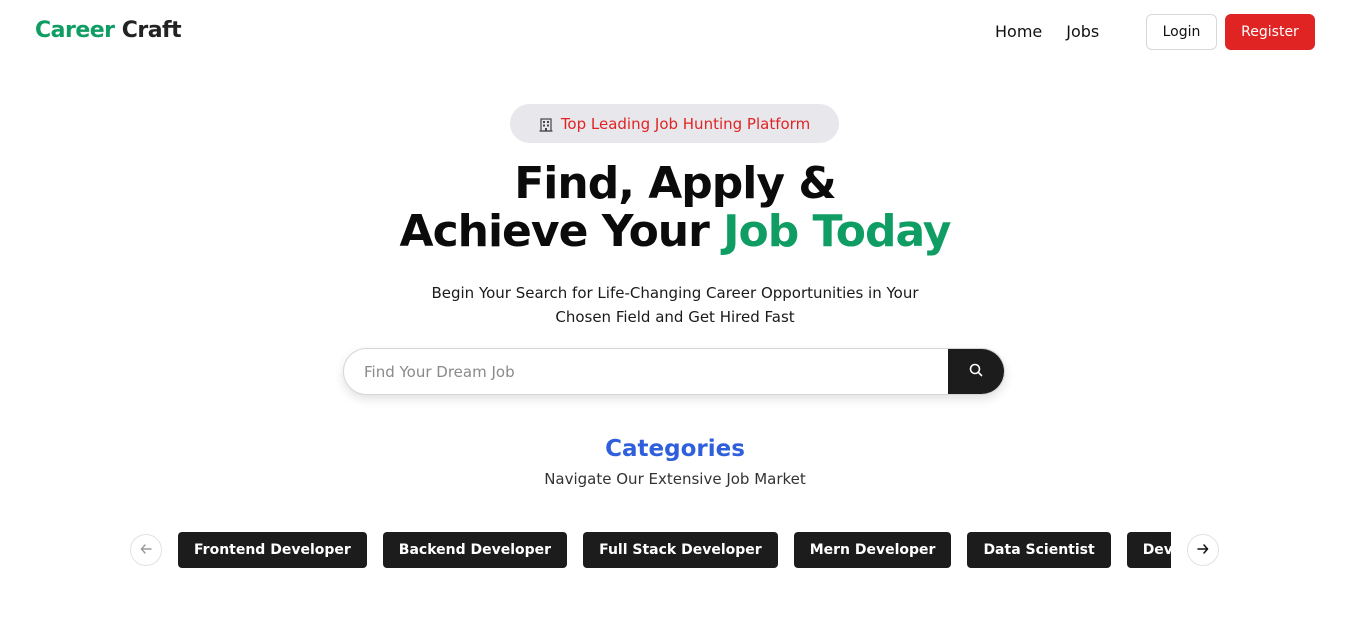 This screenshot has height=625, width=1350. What do you see at coordinates (1082, 31) in the screenshot?
I see `nav-link-jobs: Jobs` at bounding box center [1082, 31].